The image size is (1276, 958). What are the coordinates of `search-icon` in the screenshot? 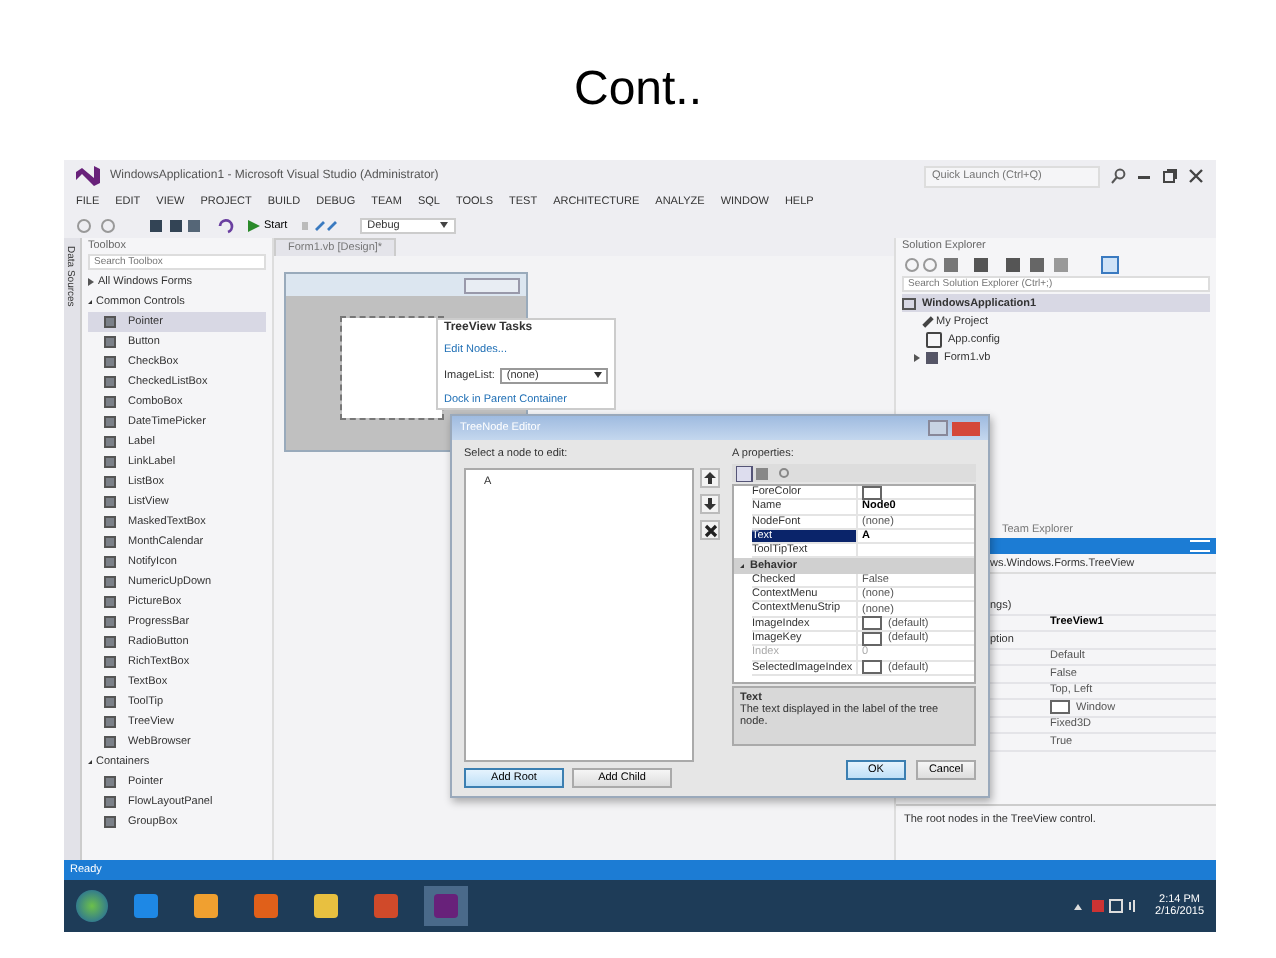 It's located at (1118, 176).